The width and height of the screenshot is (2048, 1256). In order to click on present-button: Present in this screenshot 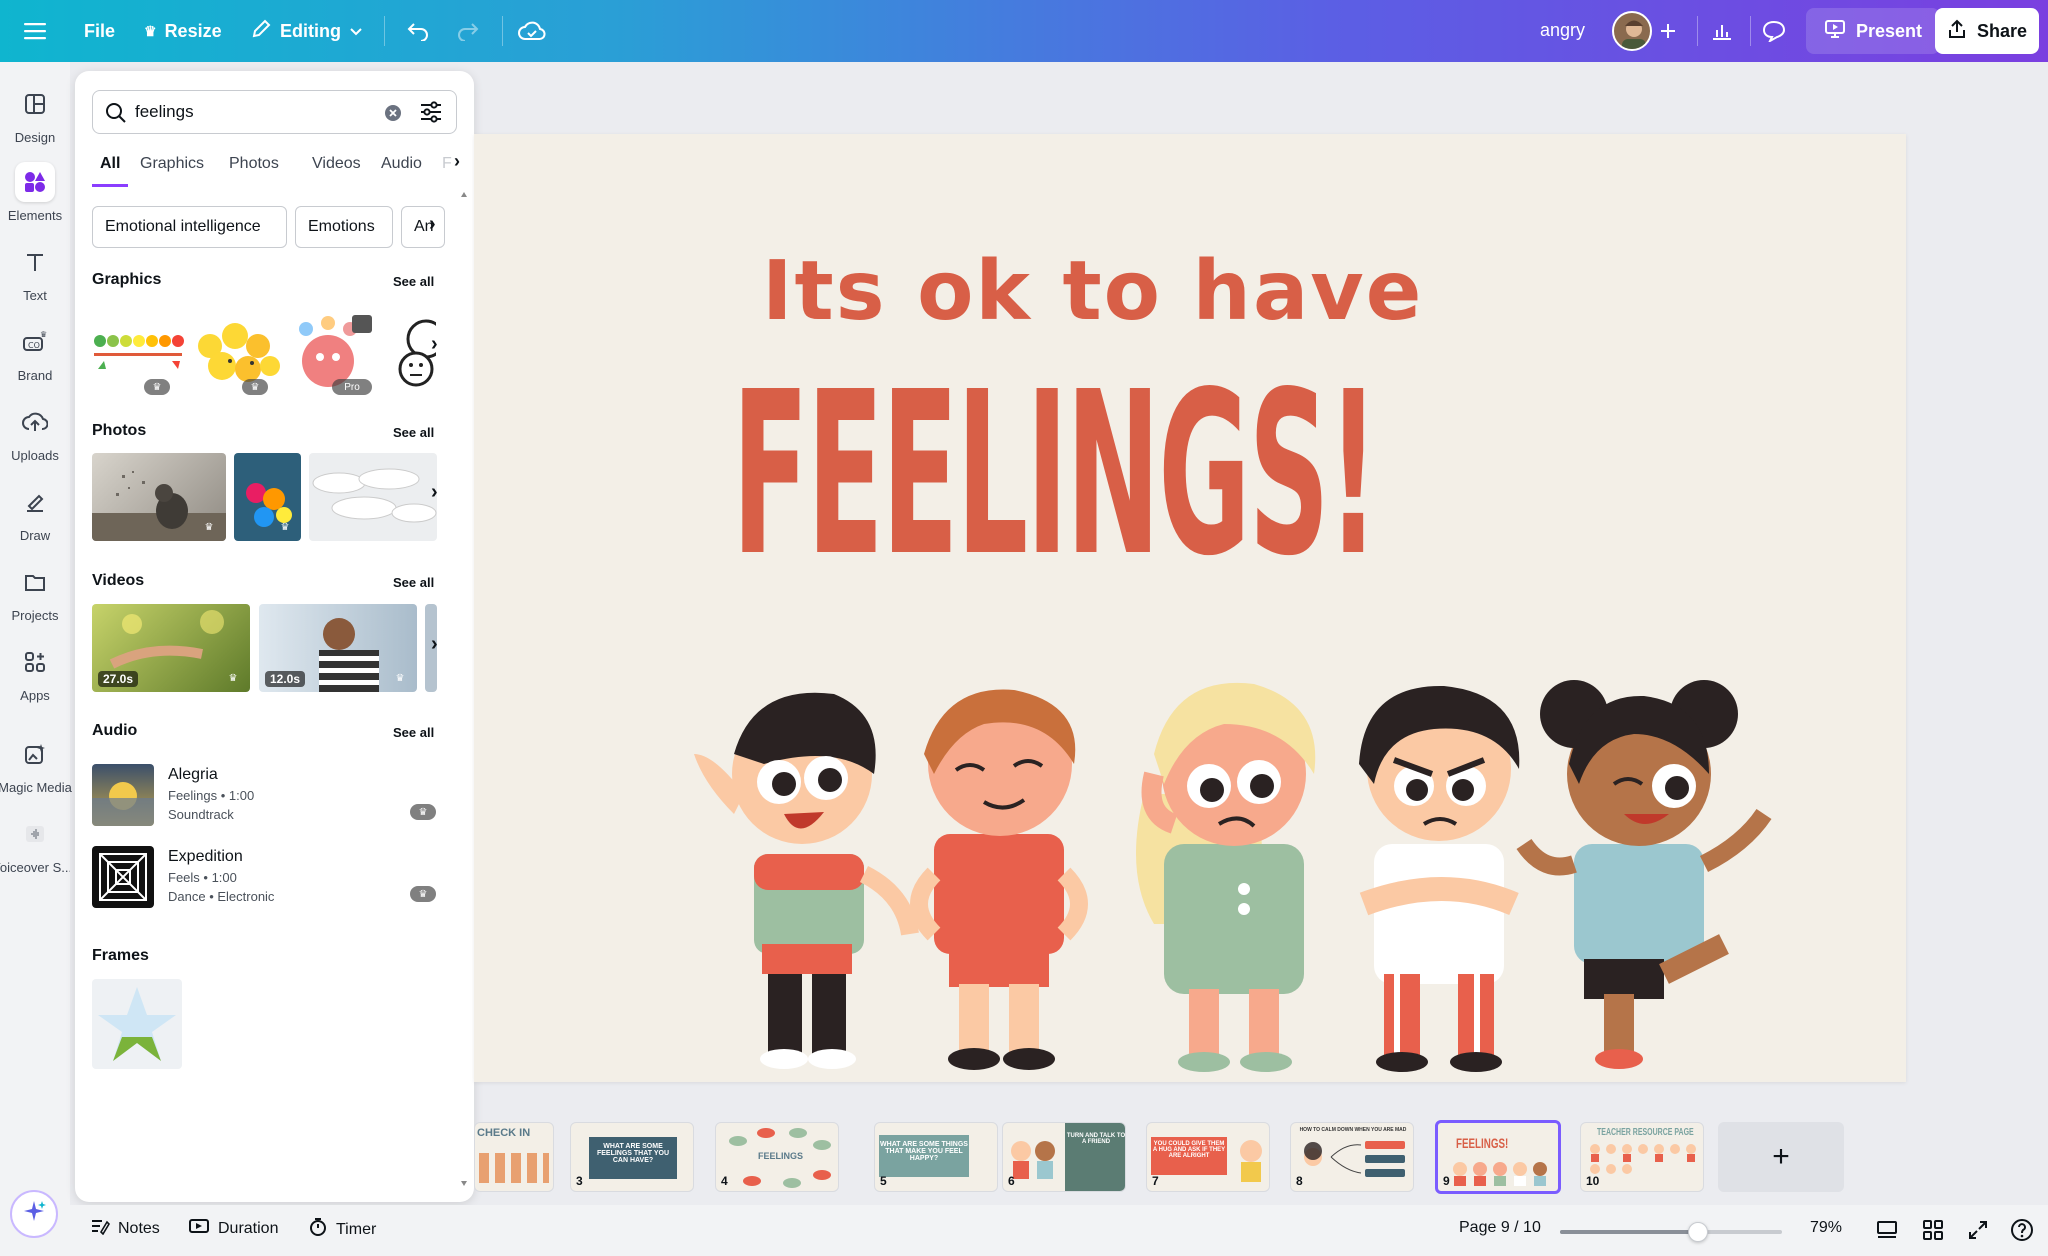, I will do `click(1873, 31)`.